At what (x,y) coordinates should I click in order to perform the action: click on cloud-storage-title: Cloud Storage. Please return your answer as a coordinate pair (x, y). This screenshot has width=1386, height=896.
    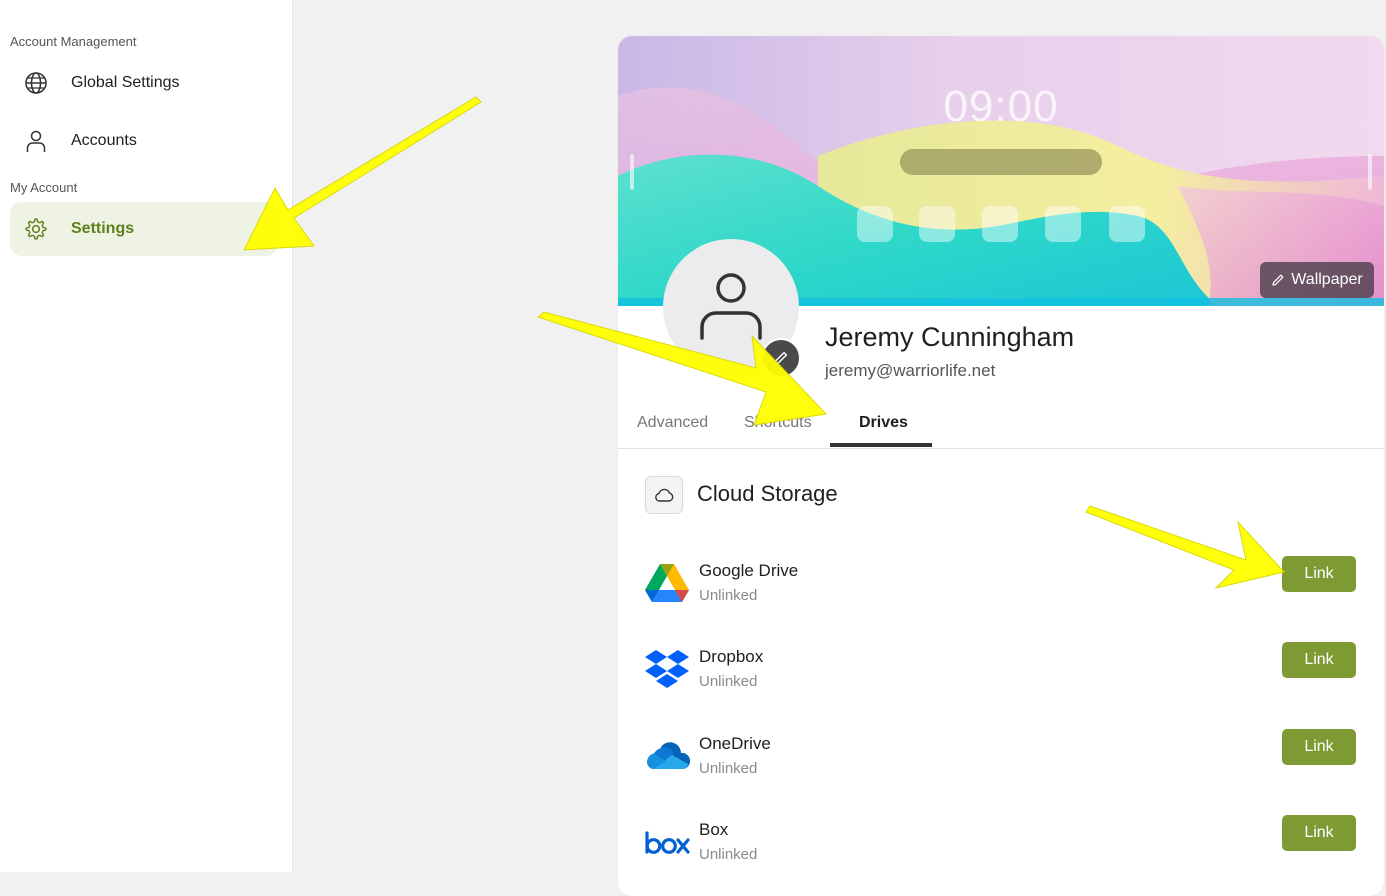
    Looking at the image, I should click on (767, 493).